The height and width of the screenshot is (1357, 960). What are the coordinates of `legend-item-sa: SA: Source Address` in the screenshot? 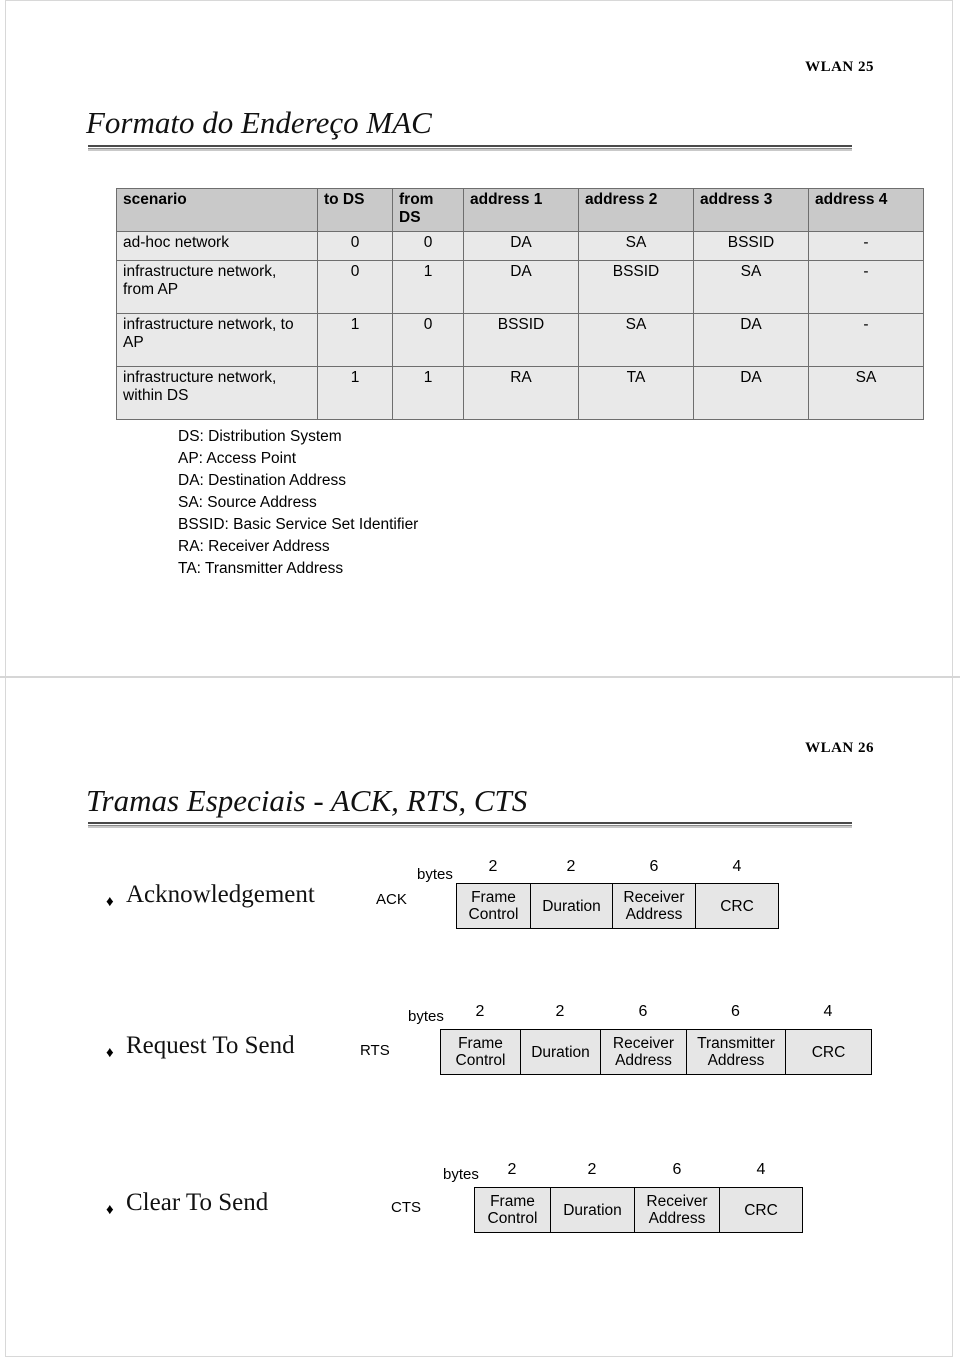 It's located at (247, 502).